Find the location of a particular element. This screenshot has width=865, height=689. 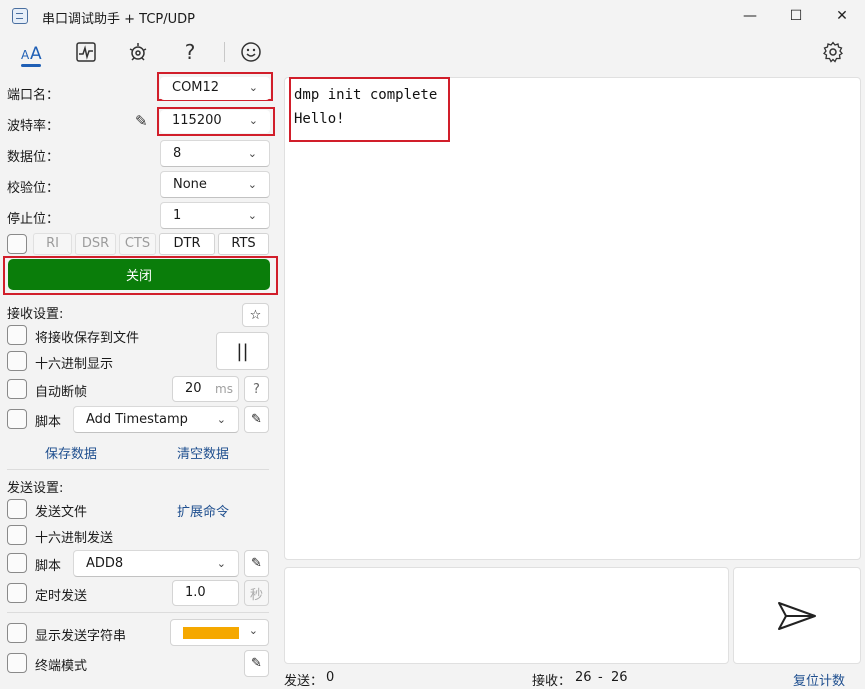

parity-select: None ⌄ is located at coordinates (215, 184).